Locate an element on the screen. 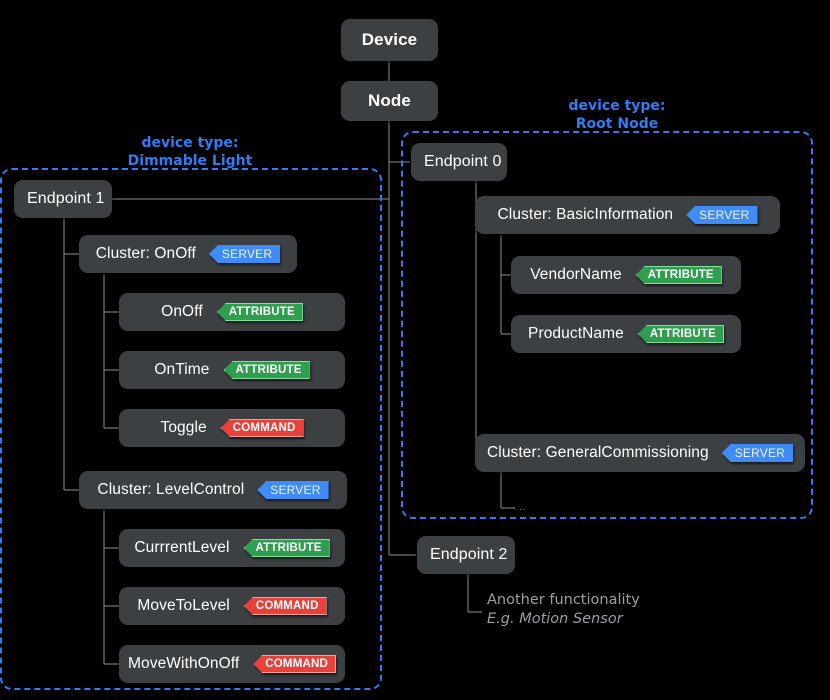  endpoint-2-box: Endpoint 2 is located at coordinates (466, 555).